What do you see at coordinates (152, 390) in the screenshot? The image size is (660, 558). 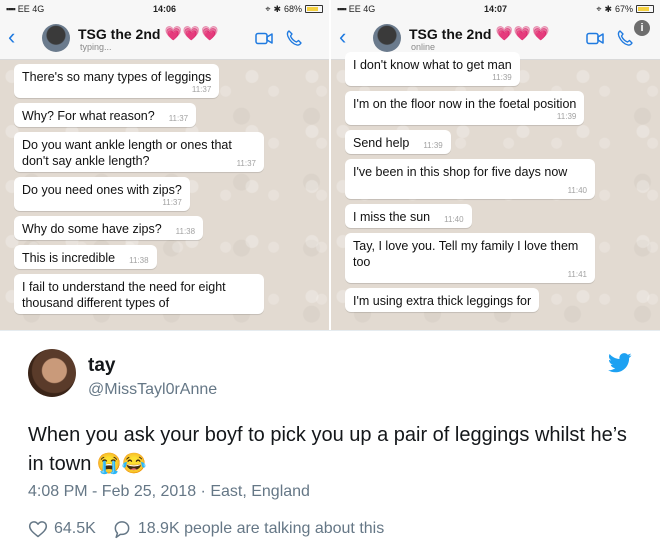 I see `user-handle: @MissTayl0rAnne` at bounding box center [152, 390].